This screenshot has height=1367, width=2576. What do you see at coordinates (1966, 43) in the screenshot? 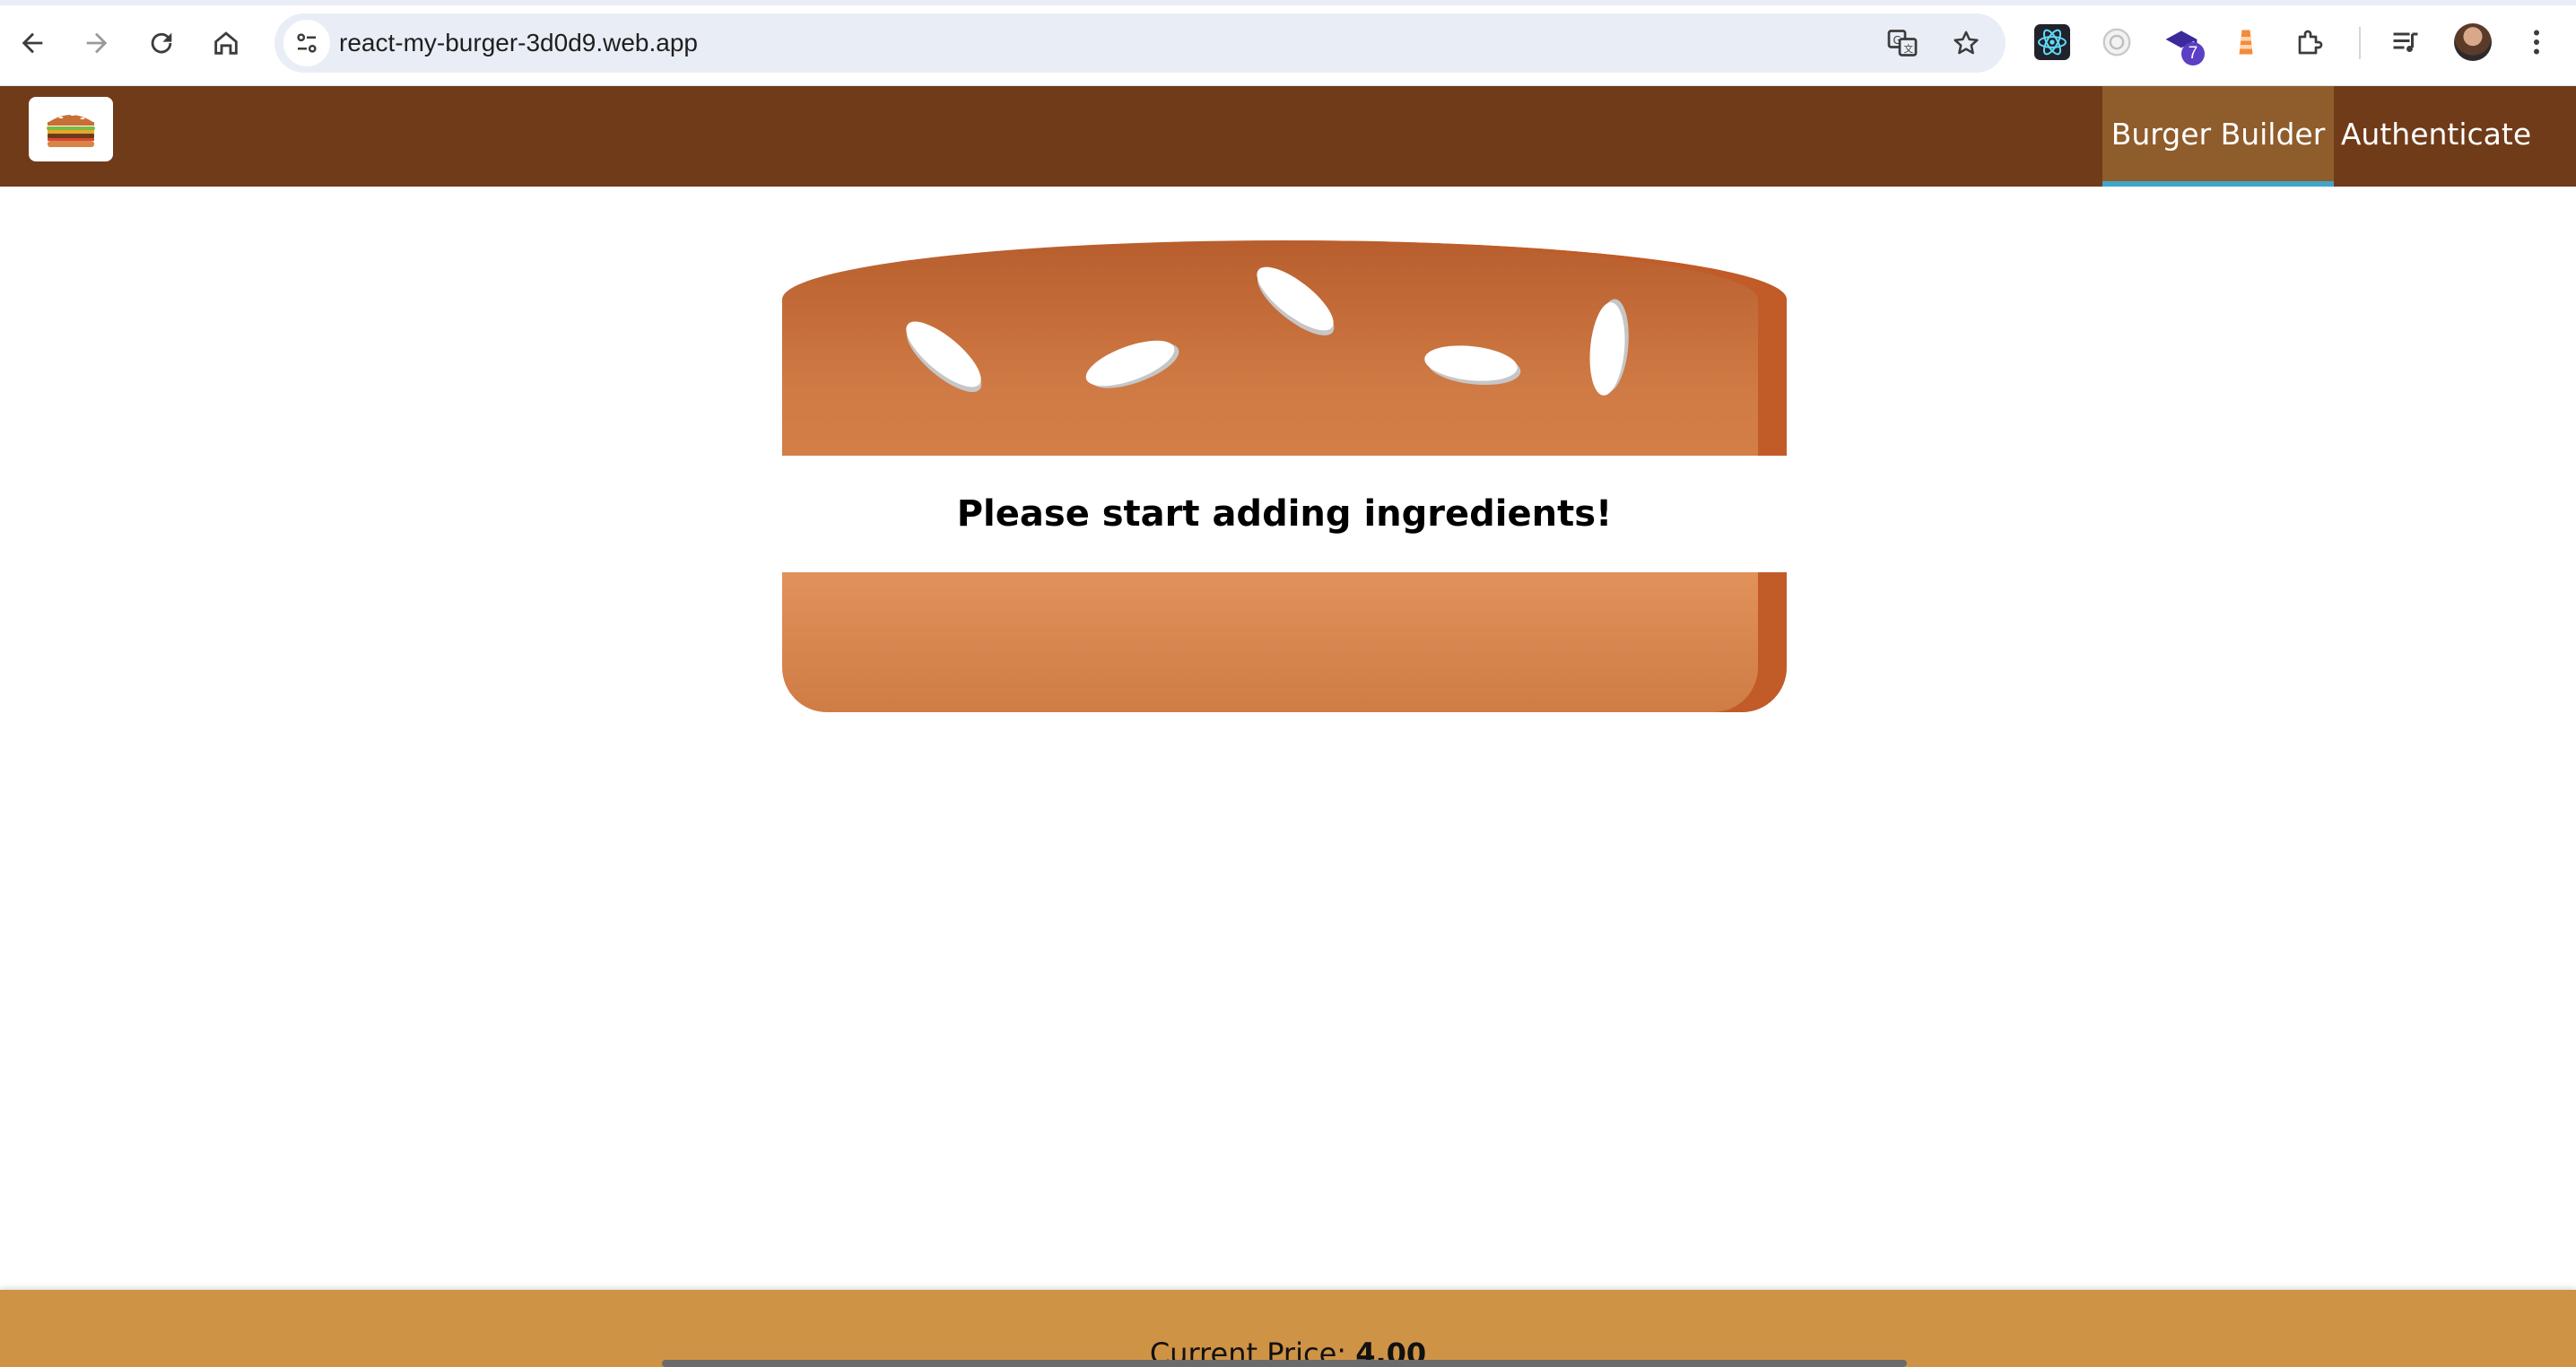
I see `bookmark-star-icon` at bounding box center [1966, 43].